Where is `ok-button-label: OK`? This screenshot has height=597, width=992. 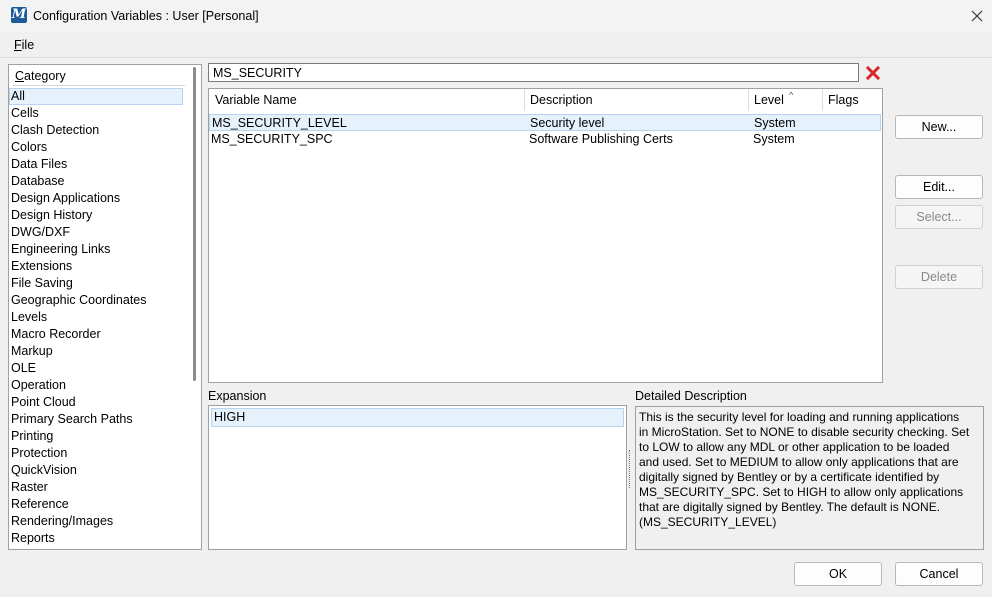 ok-button-label: OK is located at coordinates (838, 574).